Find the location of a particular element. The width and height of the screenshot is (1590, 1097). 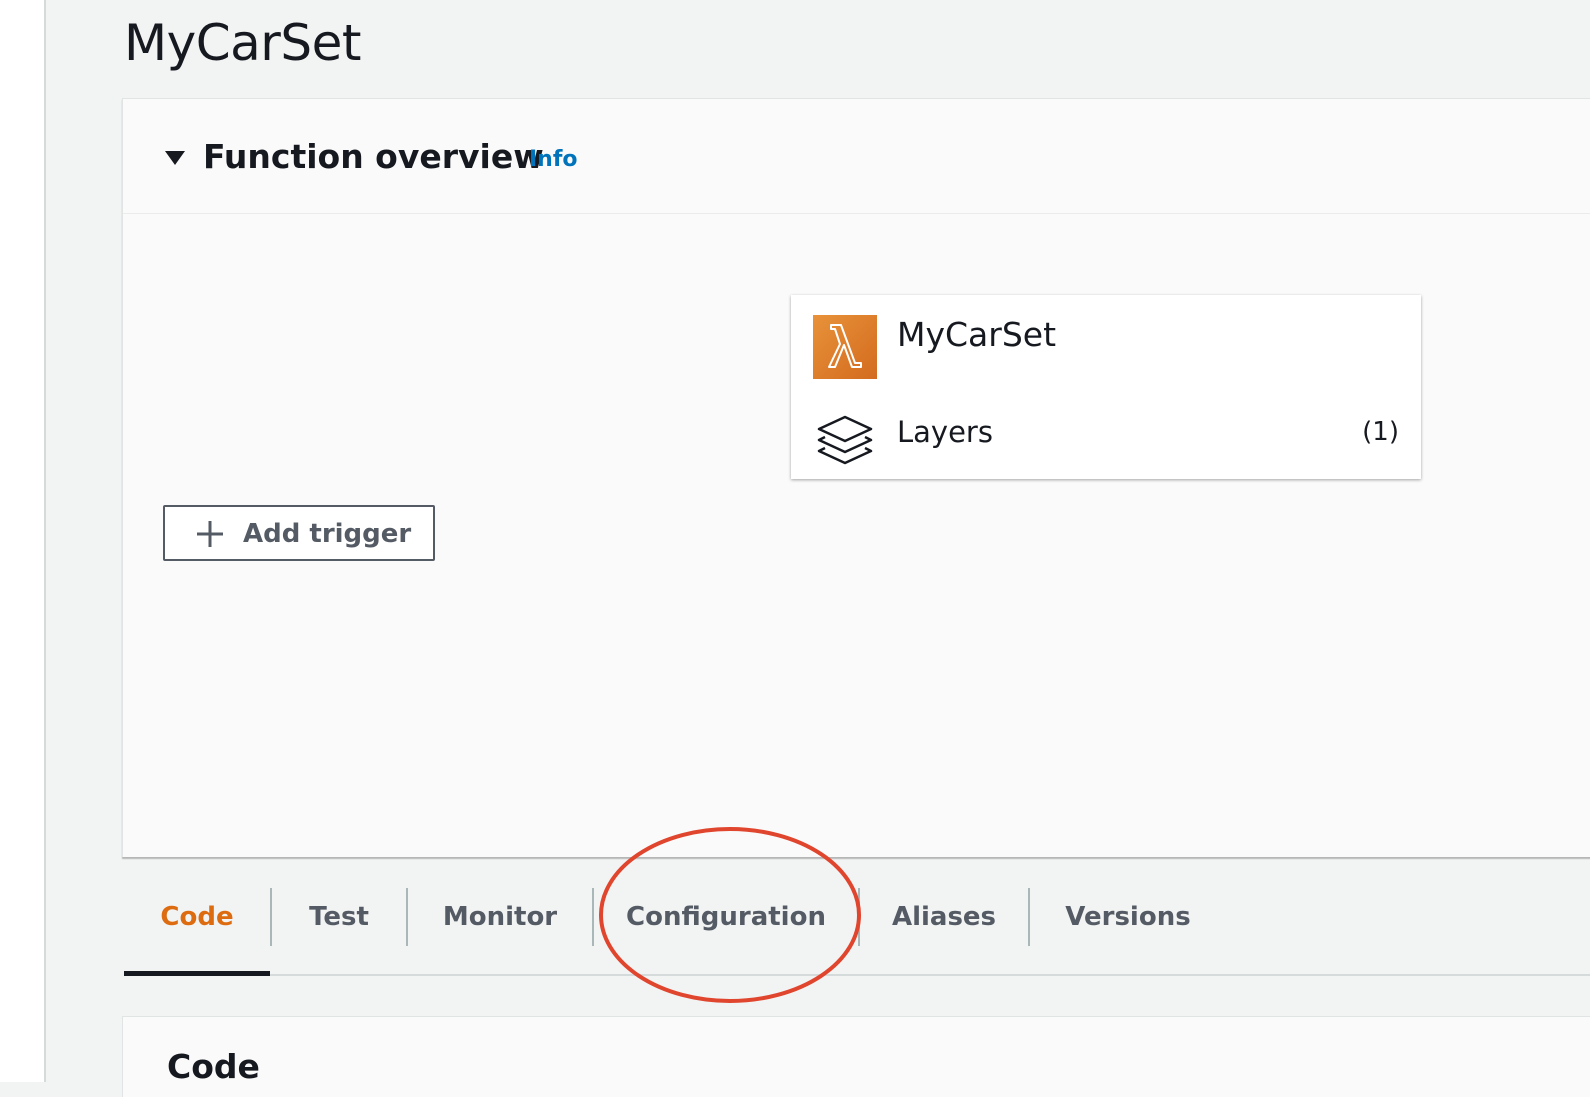

tab-monitor: Monitor is located at coordinates (500, 928).